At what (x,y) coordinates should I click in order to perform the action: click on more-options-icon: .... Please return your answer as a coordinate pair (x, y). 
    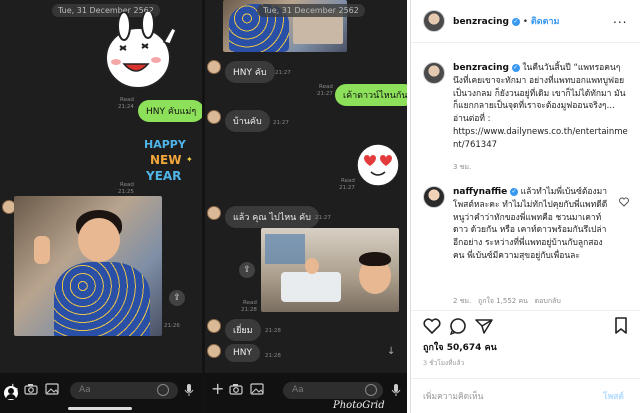
    Looking at the image, I should click on (620, 19).